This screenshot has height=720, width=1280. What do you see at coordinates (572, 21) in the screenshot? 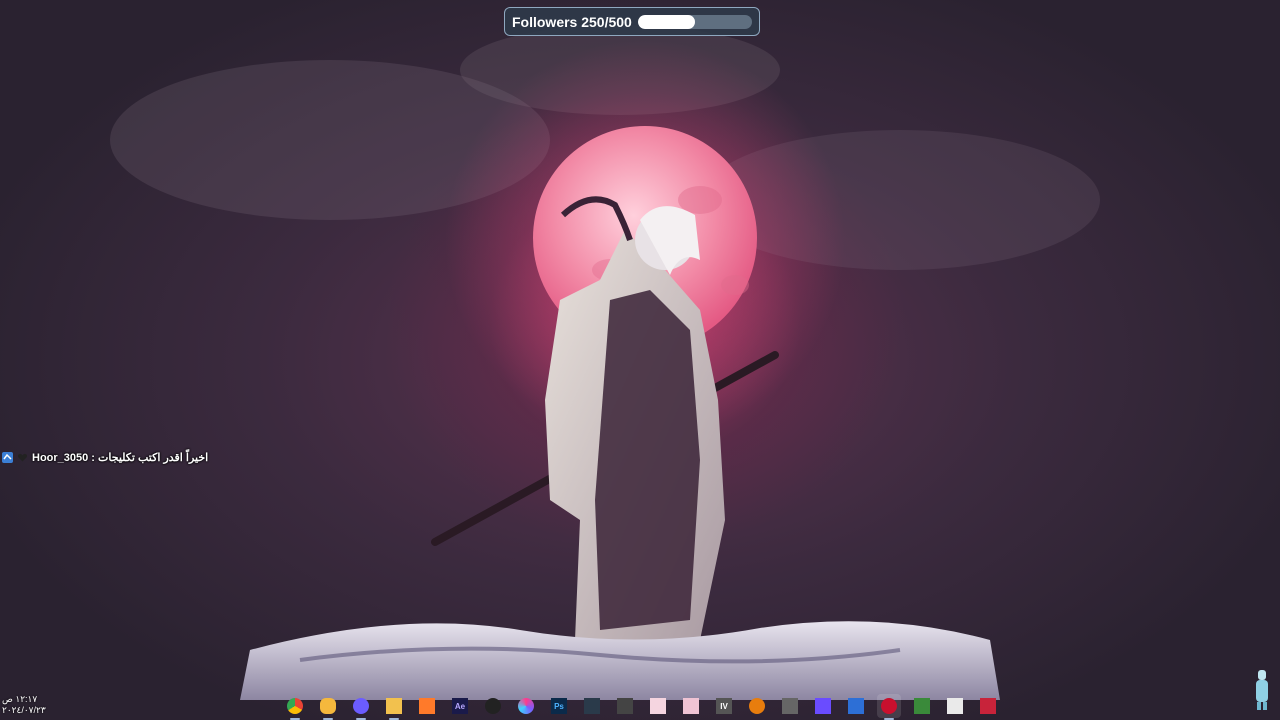
I see `followers-label: Followers 250/500` at bounding box center [572, 21].